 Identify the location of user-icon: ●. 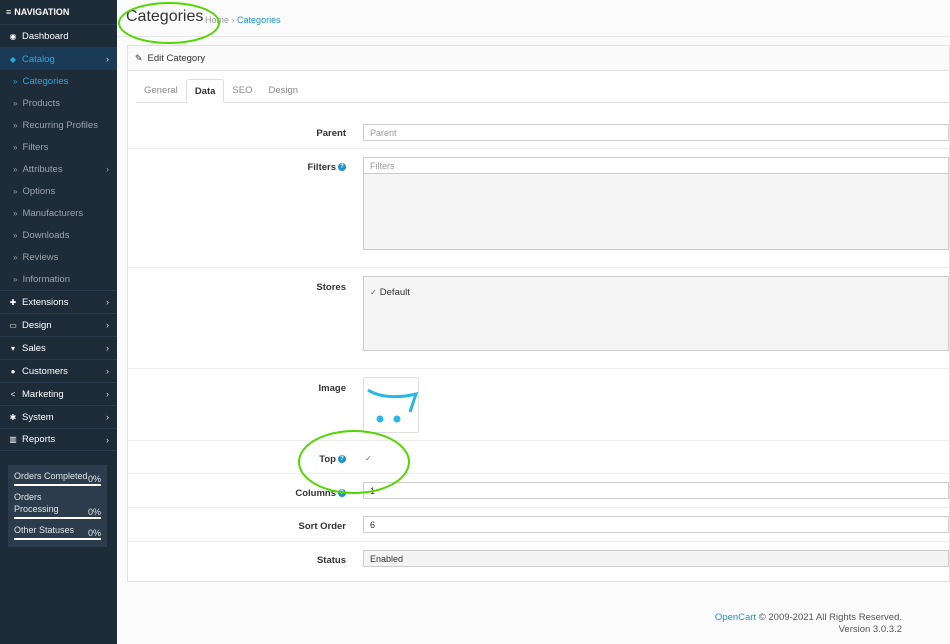
(13, 371).